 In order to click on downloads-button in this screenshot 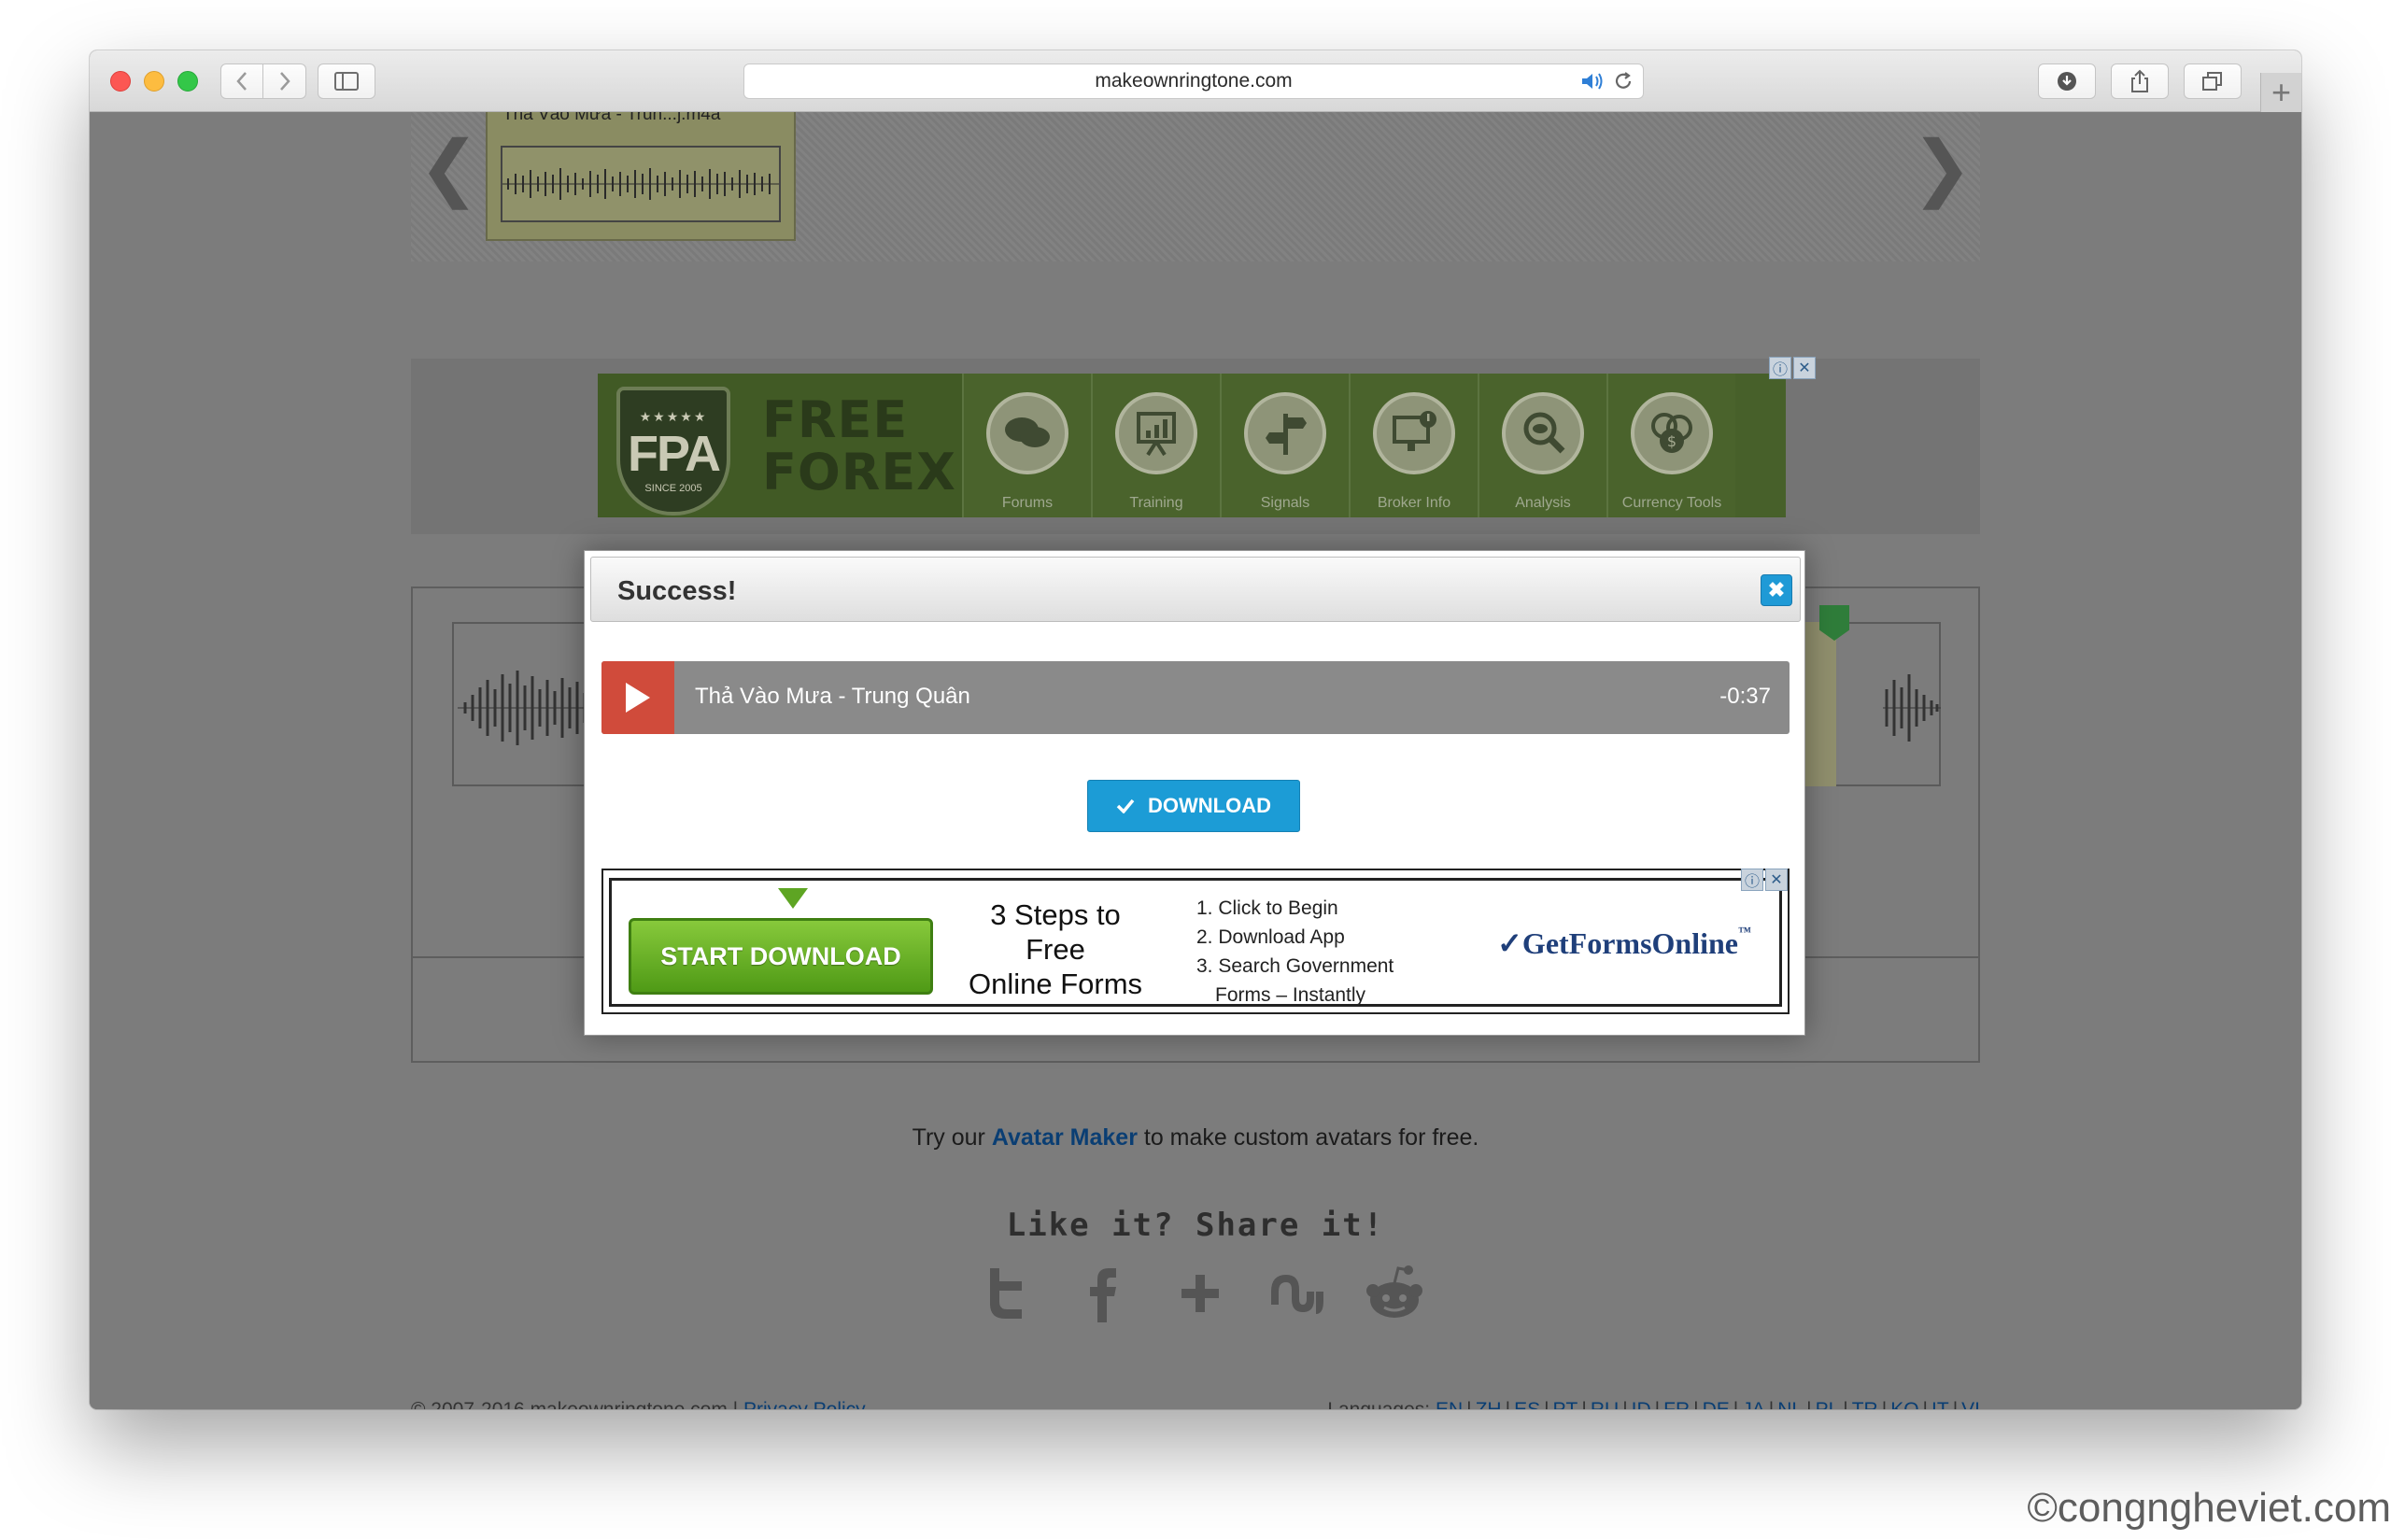, I will do `click(2067, 81)`.